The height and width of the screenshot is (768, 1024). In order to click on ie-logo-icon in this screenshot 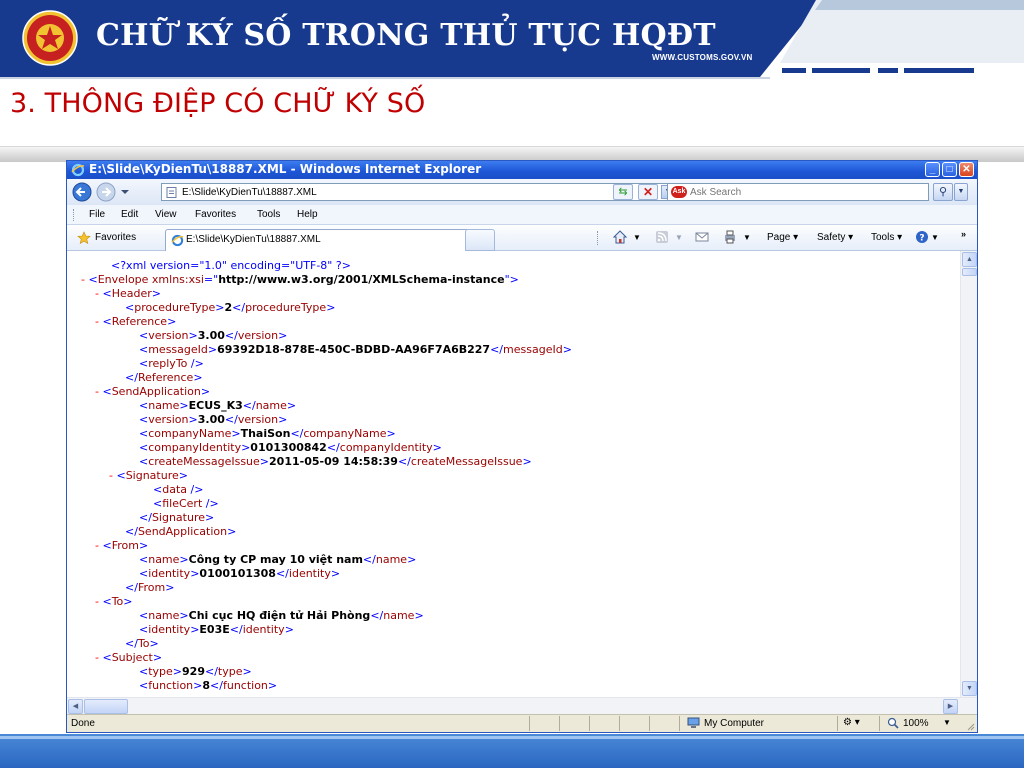, I will do `click(78, 170)`.